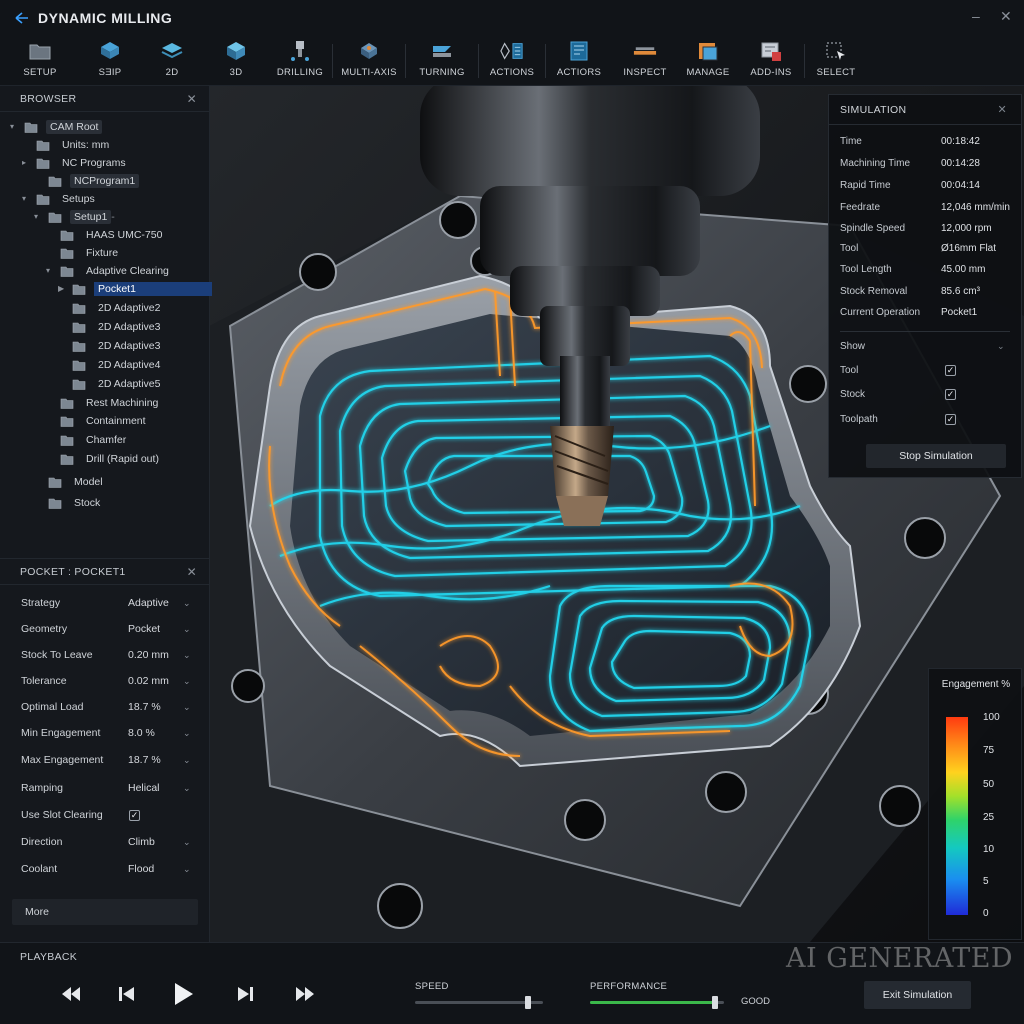  I want to click on show-section-header: Show ⌄, so click(926, 346).